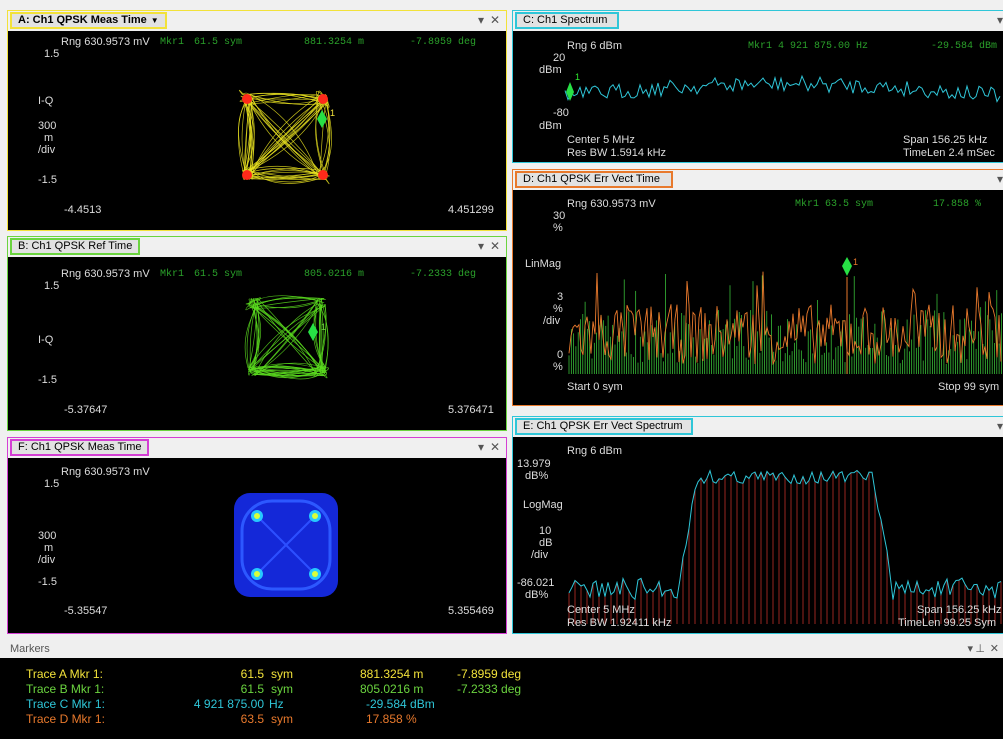 This screenshot has height=739, width=1003. I want to click on panel-f-y-div-suffix: /div, so click(47, 560).